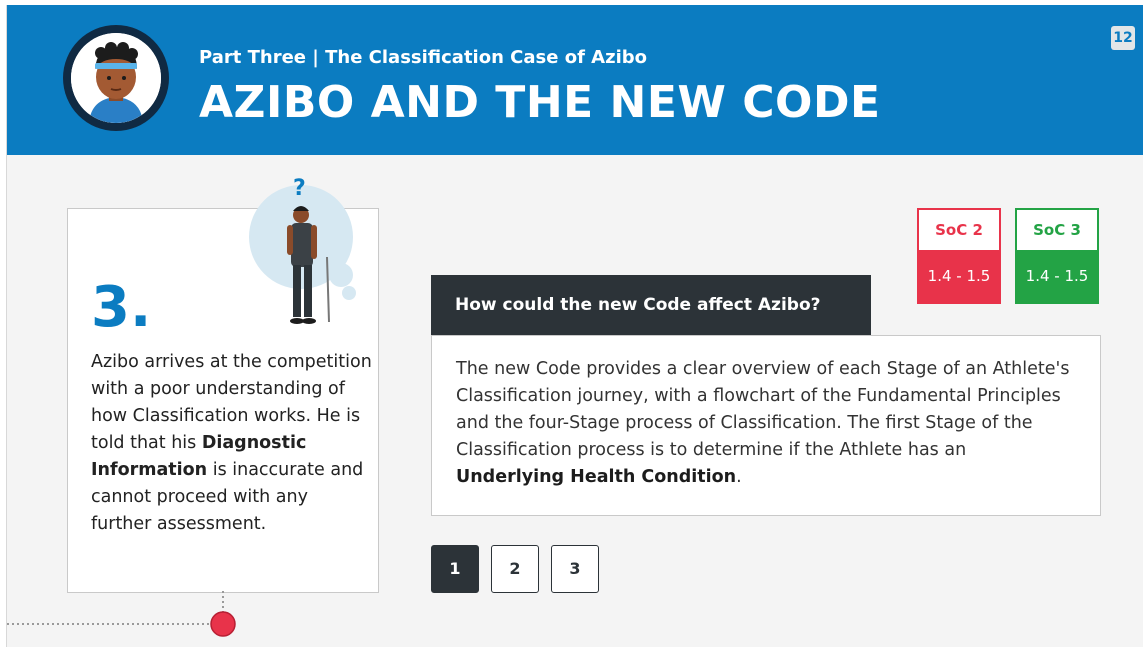 This screenshot has height=647, width=1143. Describe the element at coordinates (223, 624) in the screenshot. I see `timeline-marker-icon` at that location.